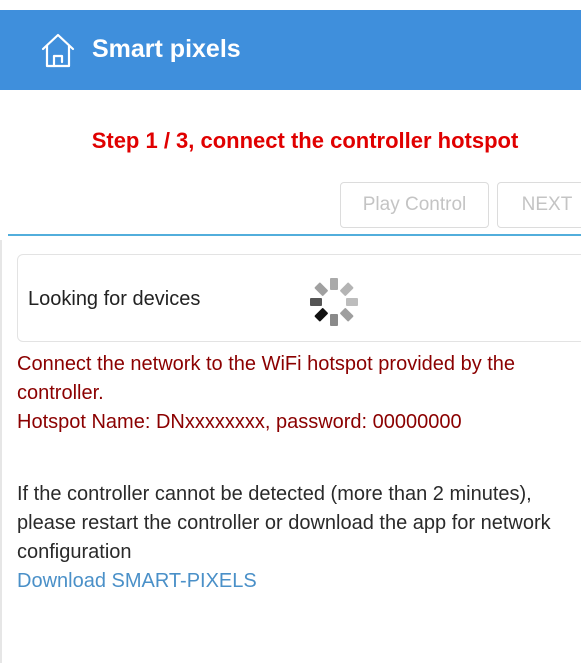 The height and width of the screenshot is (663, 581). Describe the element at coordinates (137, 581) in the screenshot. I see `download-app-link: Download SMART-PIXELS` at that location.